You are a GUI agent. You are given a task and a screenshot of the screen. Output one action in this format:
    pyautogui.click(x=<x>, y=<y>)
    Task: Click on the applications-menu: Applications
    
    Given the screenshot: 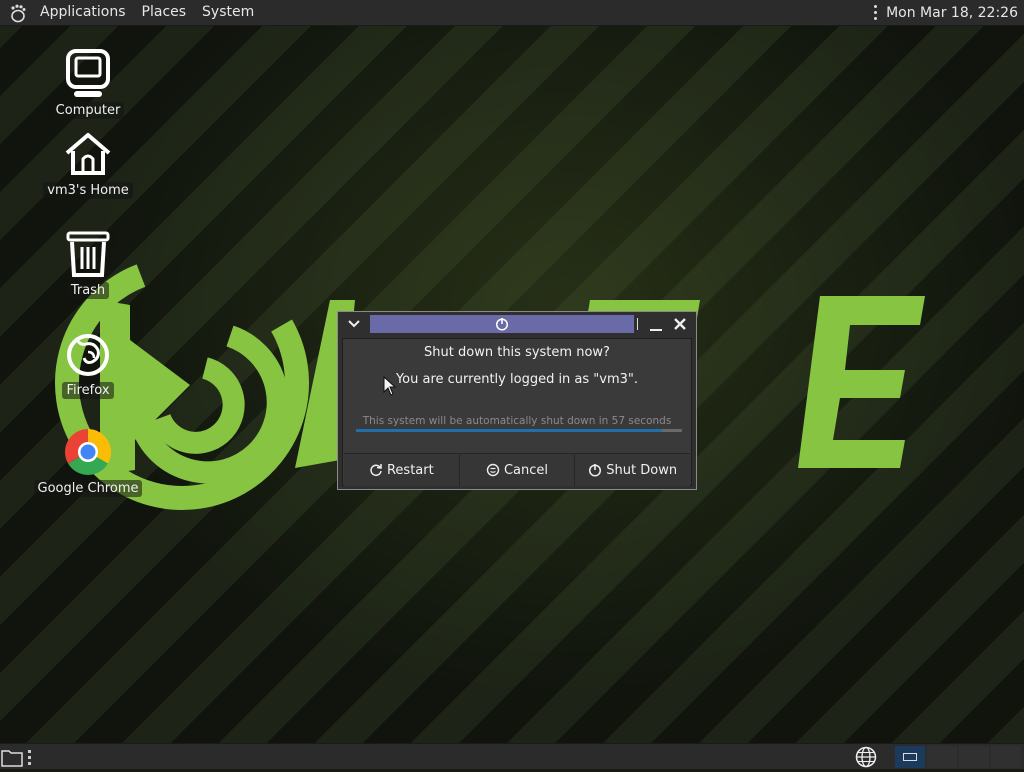 What is the action you would take?
    pyautogui.click(x=83, y=12)
    